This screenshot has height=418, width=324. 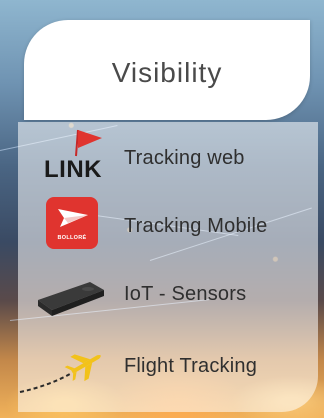 I want to click on list-item-tracking-mobile: BOLLORÉ Tracking Mobile, so click(x=168, y=226).